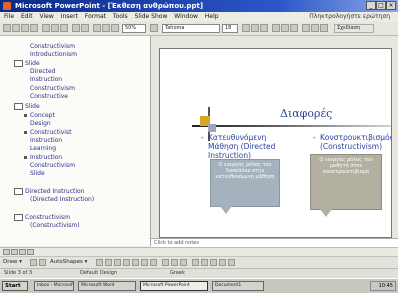 The image size is (398, 293). Describe the element at coordinates (107, 286) in the screenshot. I see `taskbar-item: Microsoft Word` at that location.